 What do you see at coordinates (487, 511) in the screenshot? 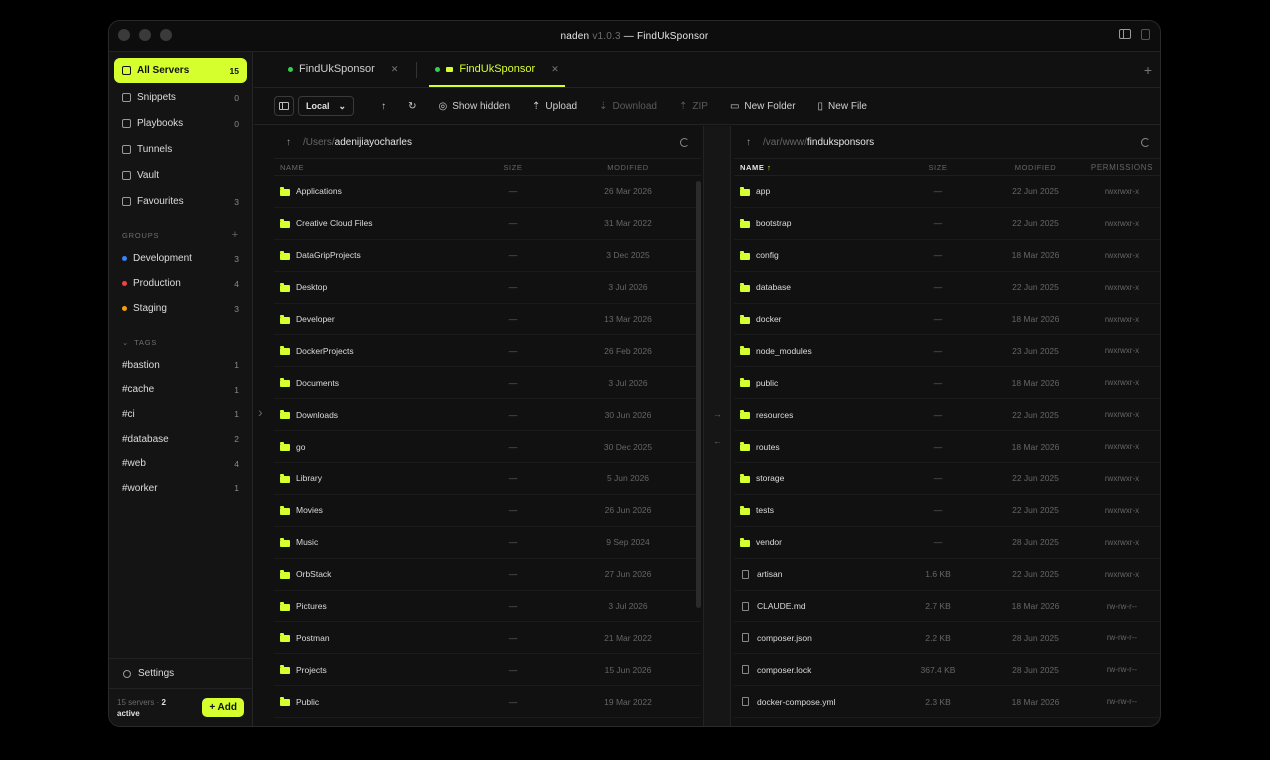
I see `table-row: Movies — 26 Jun 2026` at bounding box center [487, 511].